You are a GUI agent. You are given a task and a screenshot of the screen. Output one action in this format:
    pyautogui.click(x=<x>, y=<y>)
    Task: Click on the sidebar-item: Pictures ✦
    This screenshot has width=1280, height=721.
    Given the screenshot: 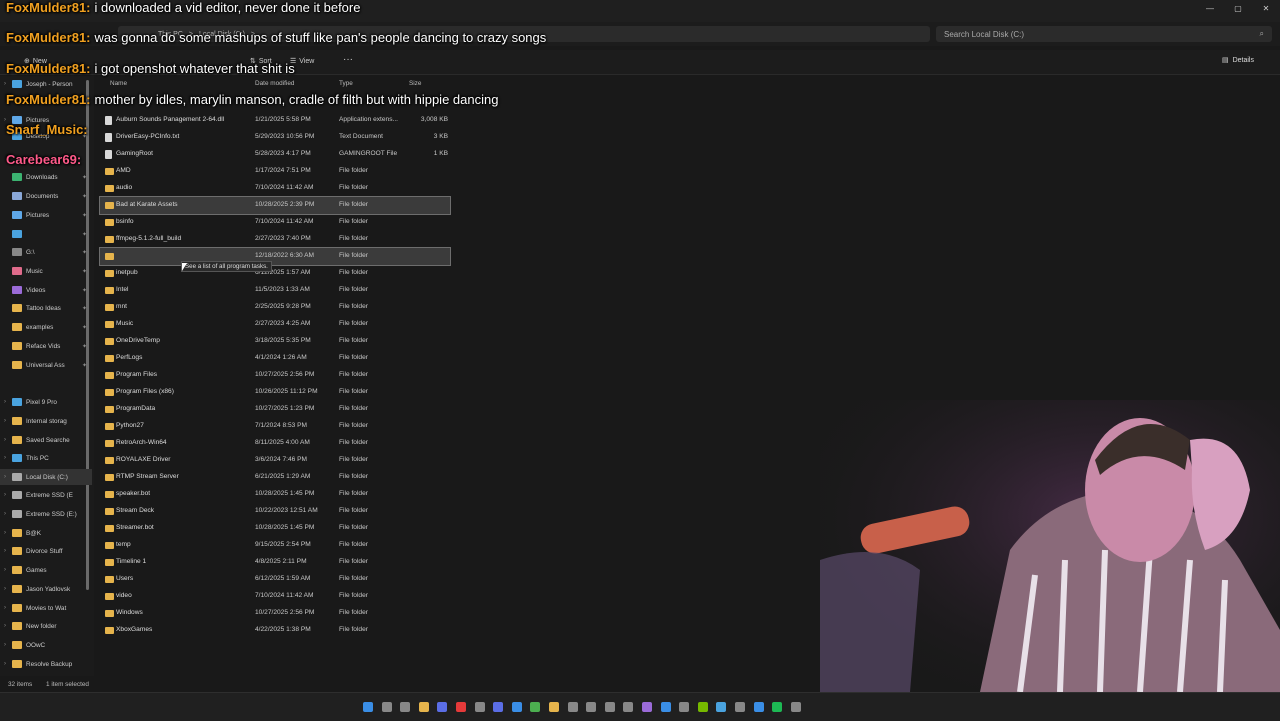 What is the action you would take?
    pyautogui.click(x=46, y=215)
    